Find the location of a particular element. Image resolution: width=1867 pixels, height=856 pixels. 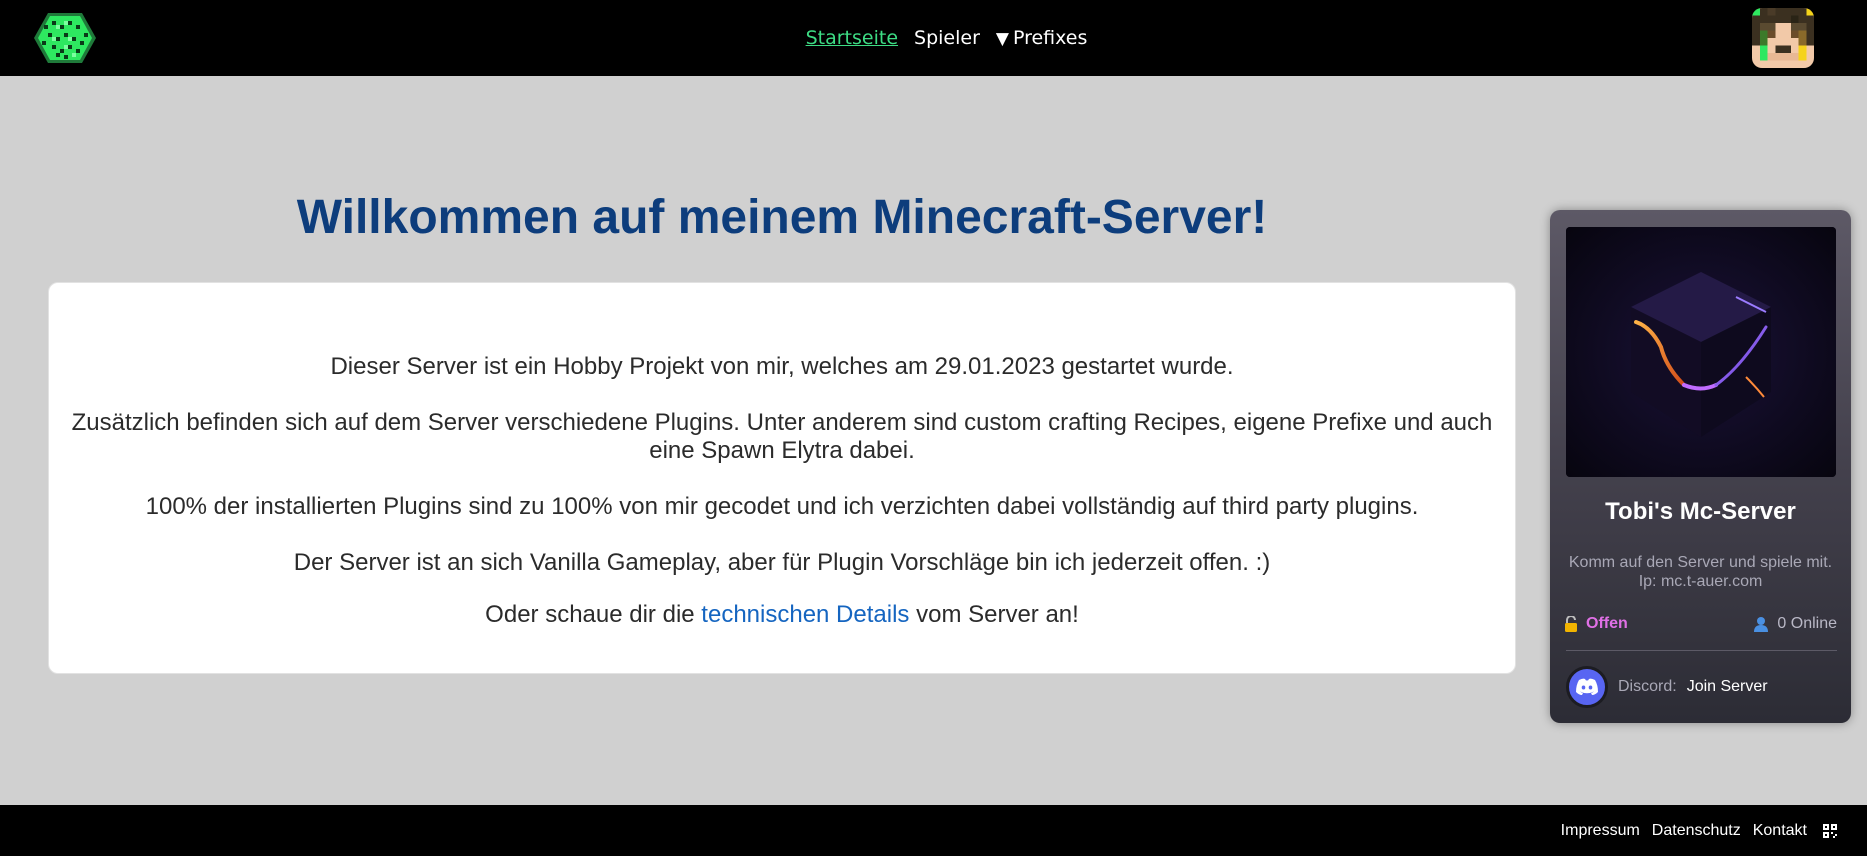

online-count-text: 0 Online is located at coordinates (1807, 623).